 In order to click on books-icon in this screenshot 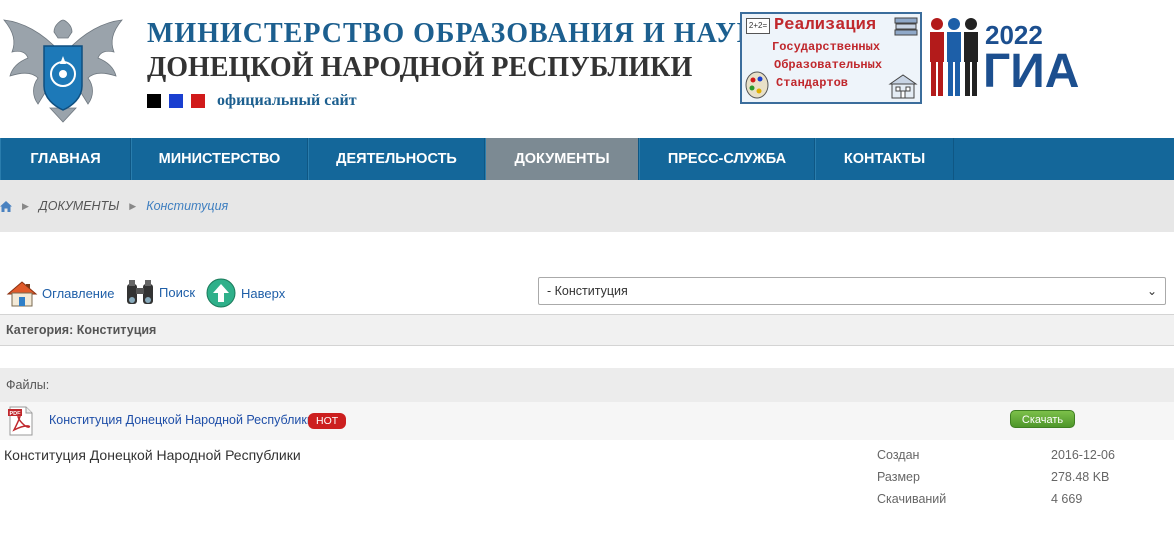, I will do `click(906, 26)`.